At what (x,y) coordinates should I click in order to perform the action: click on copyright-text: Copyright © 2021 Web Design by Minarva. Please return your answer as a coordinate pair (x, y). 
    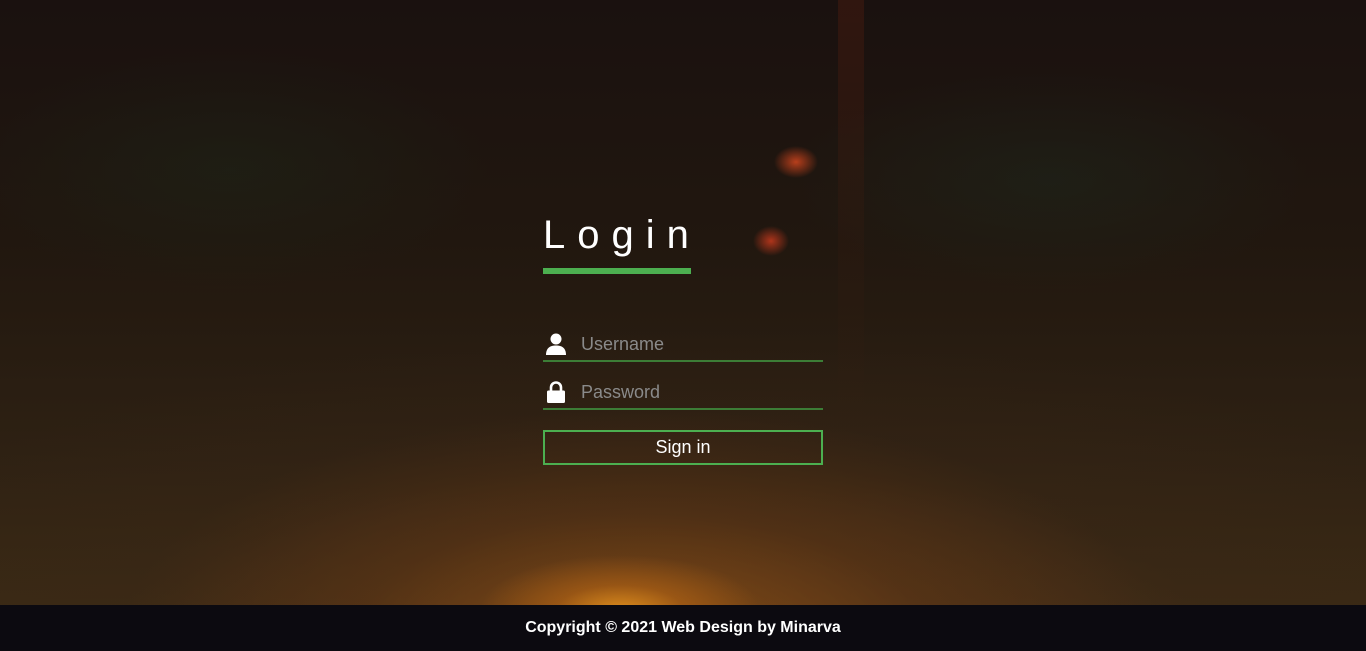
    Looking at the image, I should click on (683, 627).